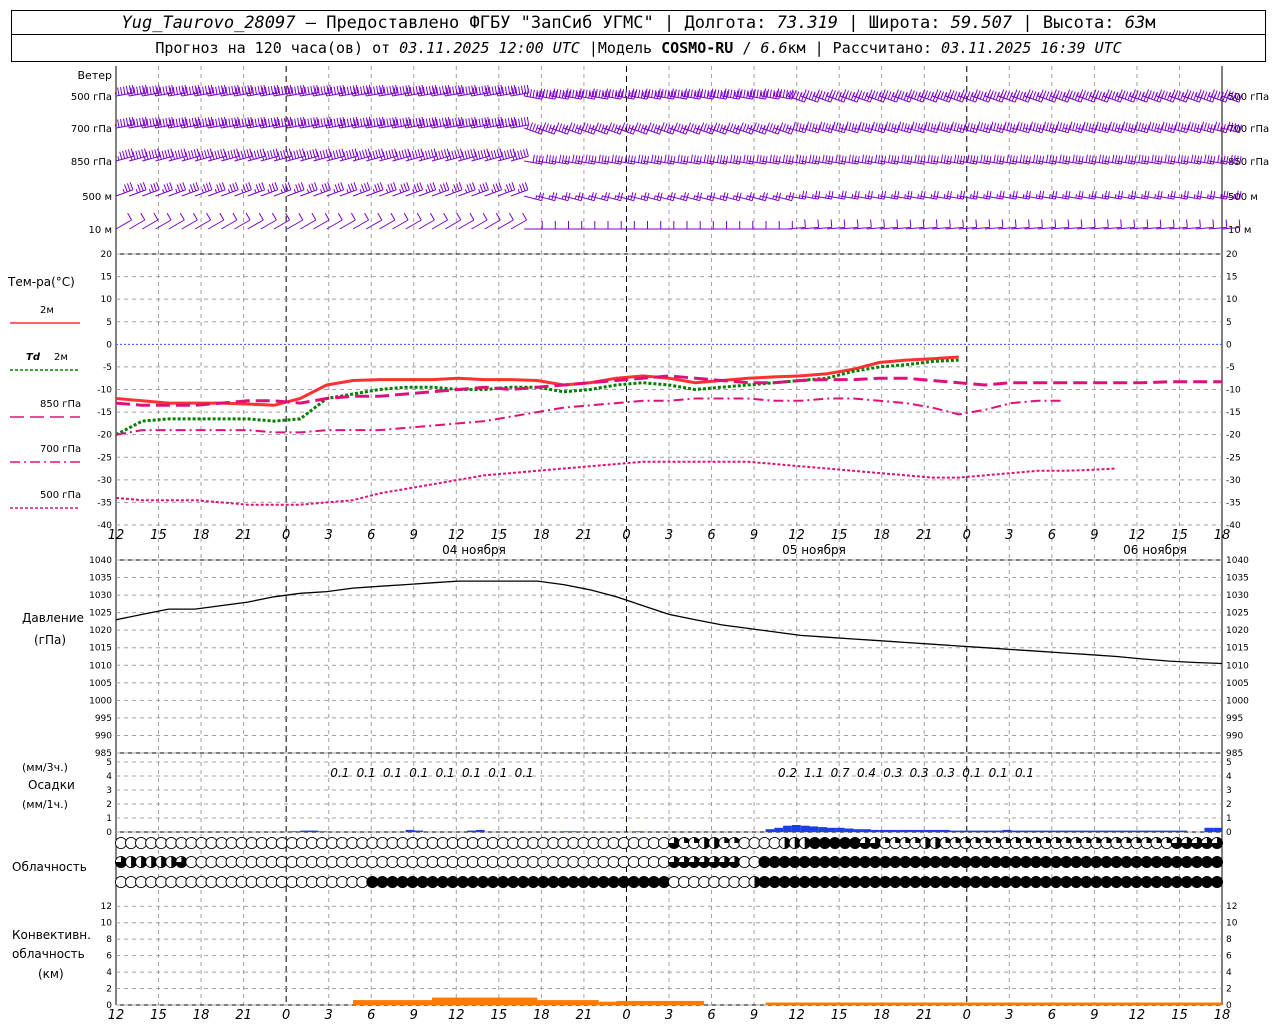 Image resolution: width=1280 pixels, height=1024 pixels. I want to click on precip-tick-right: 3, so click(1229, 791).